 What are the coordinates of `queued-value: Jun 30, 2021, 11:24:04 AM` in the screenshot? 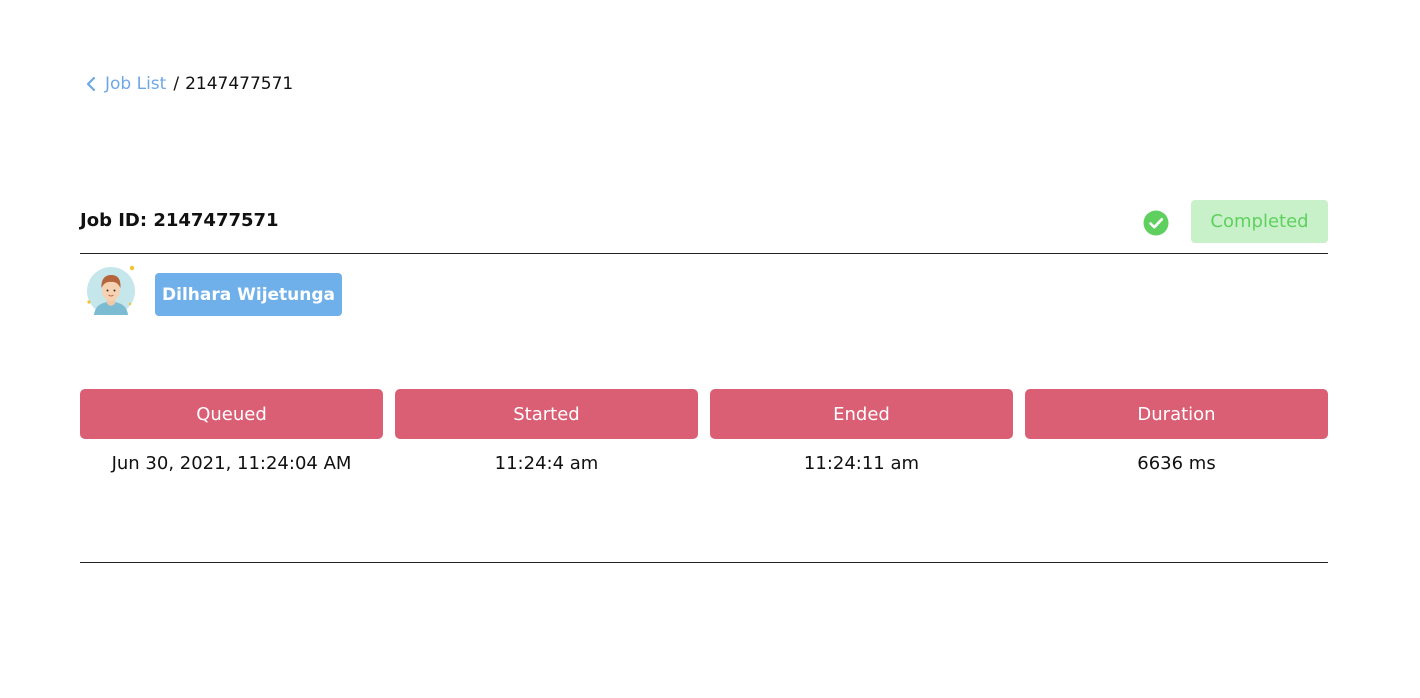 It's located at (231, 463).